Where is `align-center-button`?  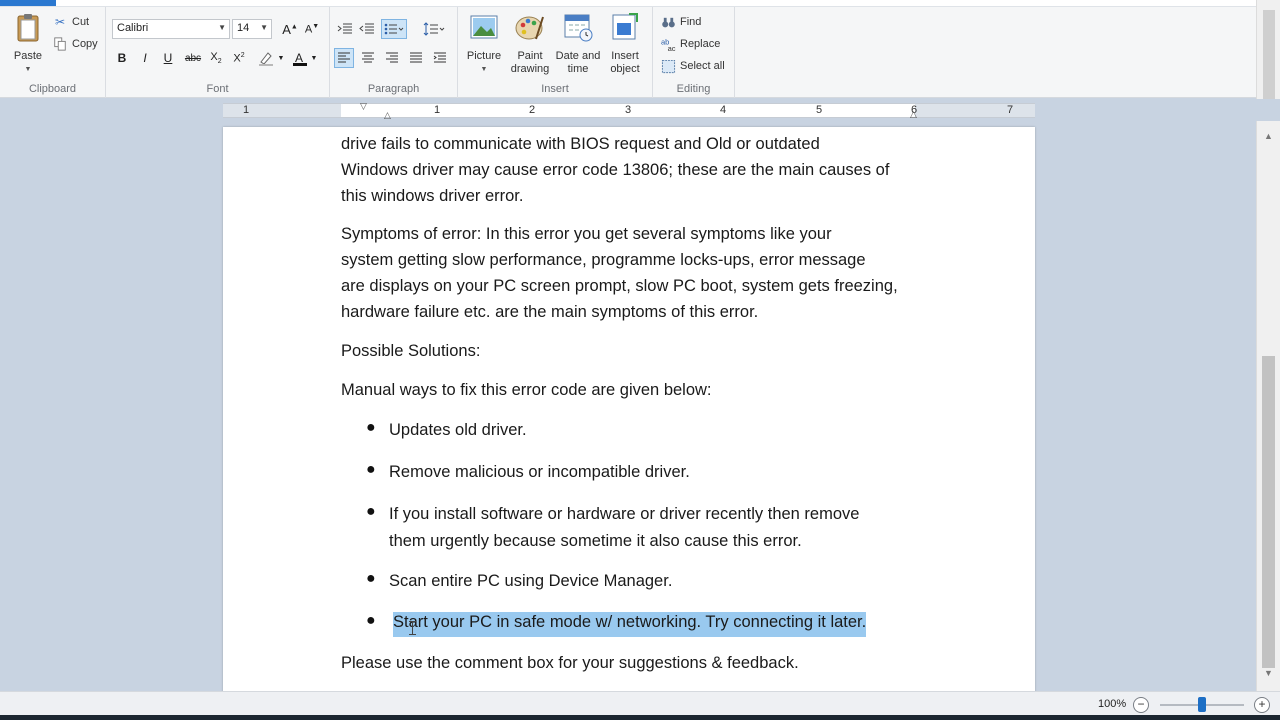
align-center-button is located at coordinates (368, 58).